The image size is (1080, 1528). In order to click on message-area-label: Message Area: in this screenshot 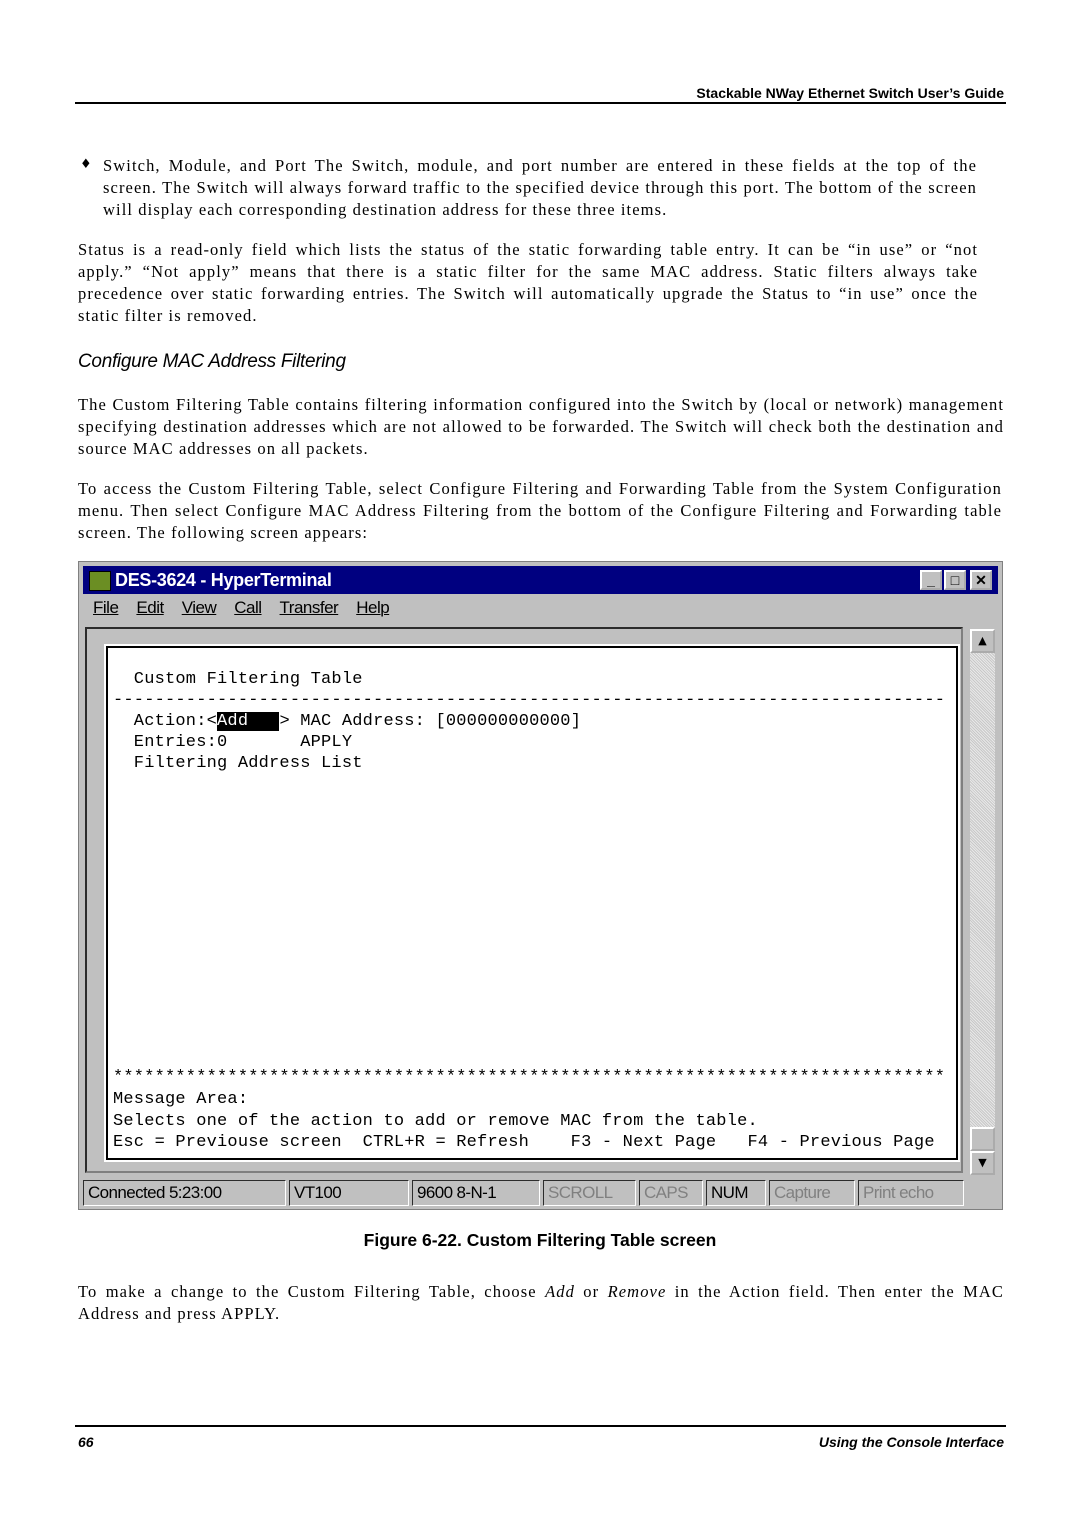, I will do `click(181, 1099)`.